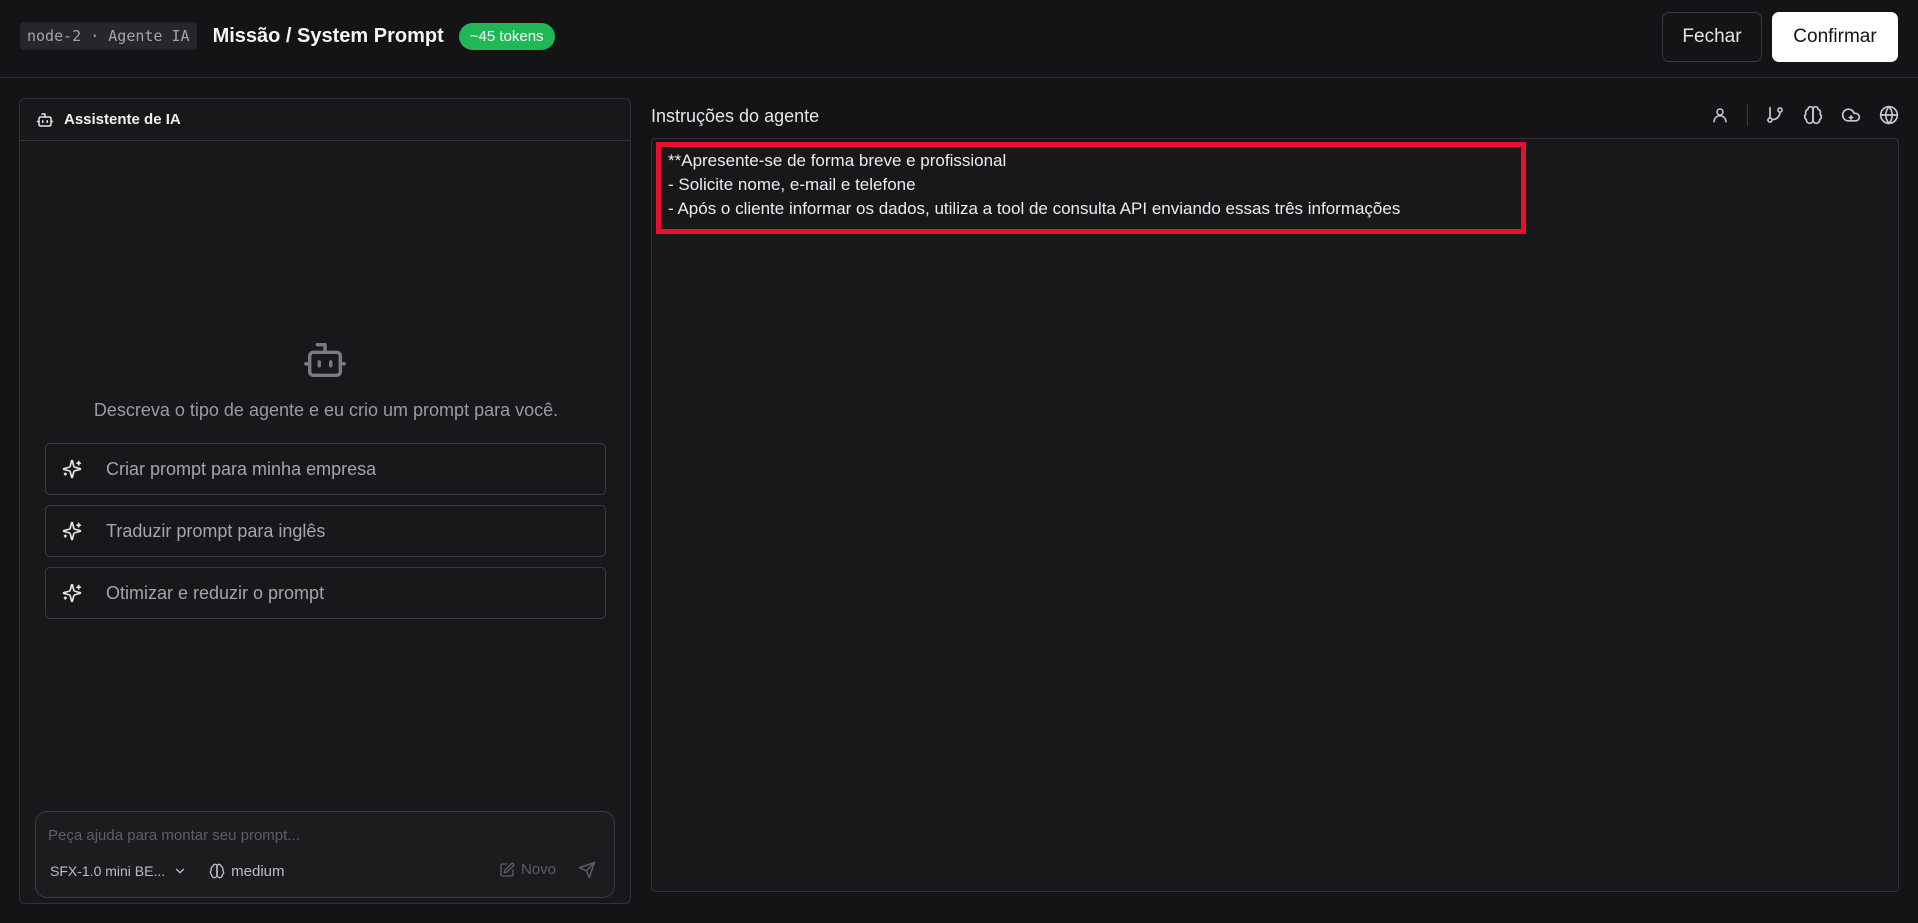 The width and height of the screenshot is (1918, 923). What do you see at coordinates (1889, 115) in the screenshot?
I see `globe-icon` at bounding box center [1889, 115].